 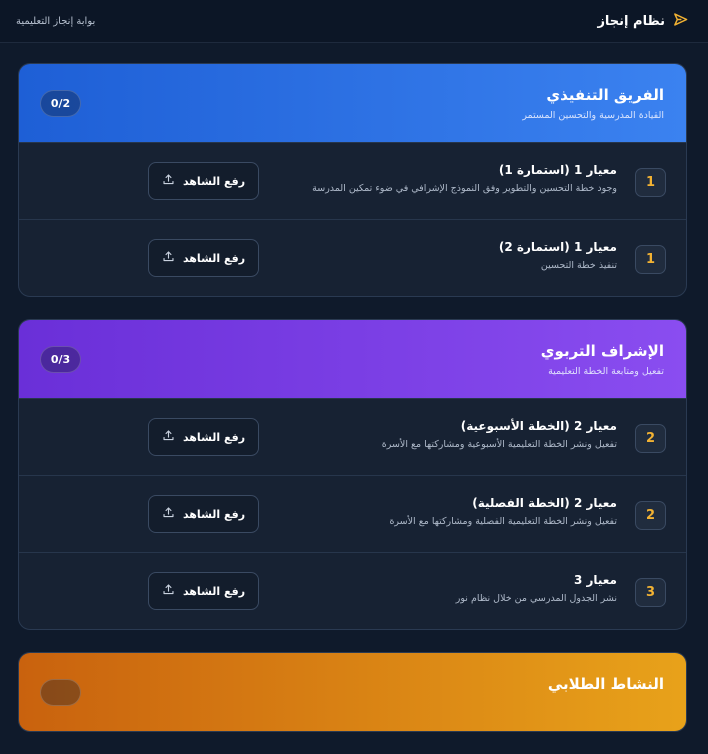 I want to click on criterion-title: معيار 3, so click(x=595, y=580).